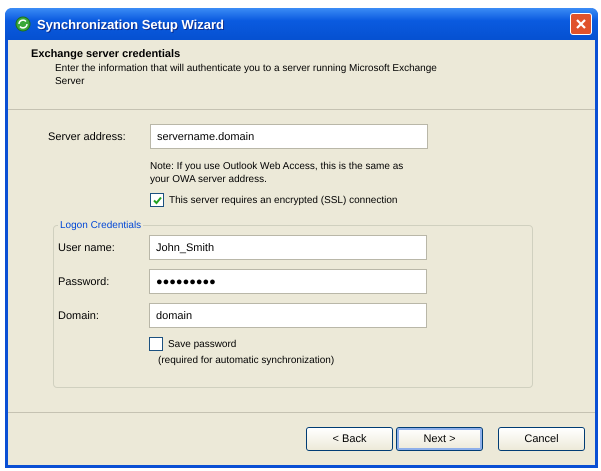  What do you see at coordinates (349, 439) in the screenshot?
I see `wizard-button: < Back` at bounding box center [349, 439].